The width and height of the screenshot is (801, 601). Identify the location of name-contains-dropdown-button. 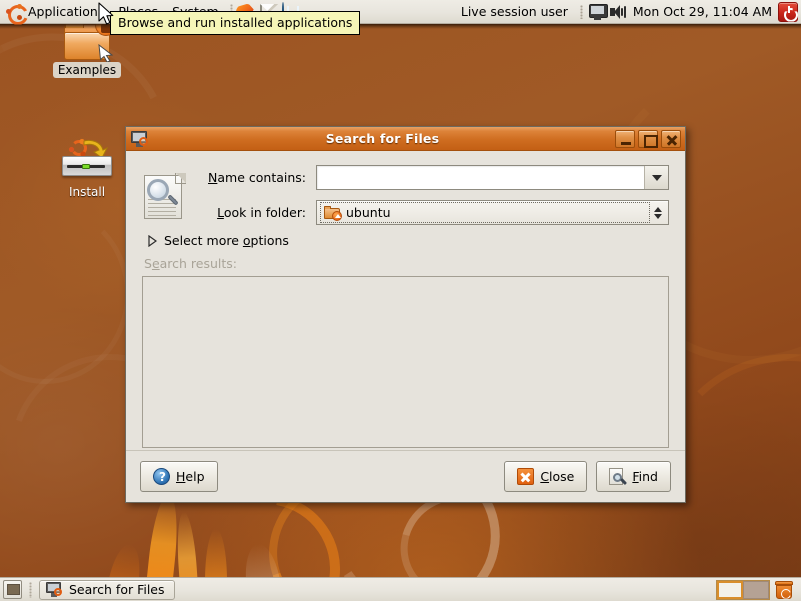
(656, 177).